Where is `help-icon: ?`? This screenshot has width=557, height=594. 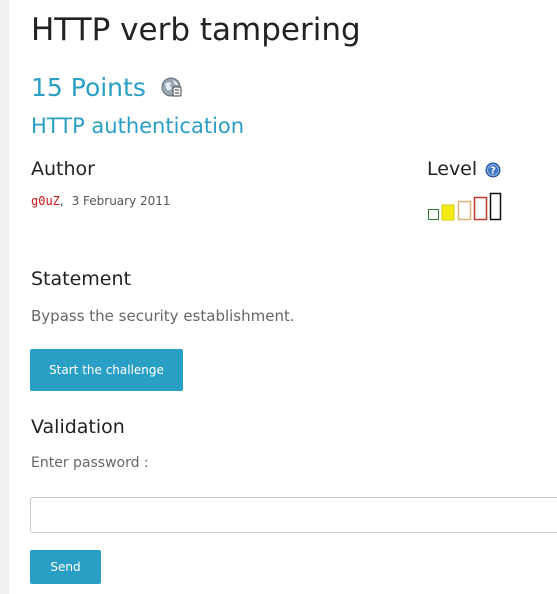 help-icon: ? is located at coordinates (493, 169).